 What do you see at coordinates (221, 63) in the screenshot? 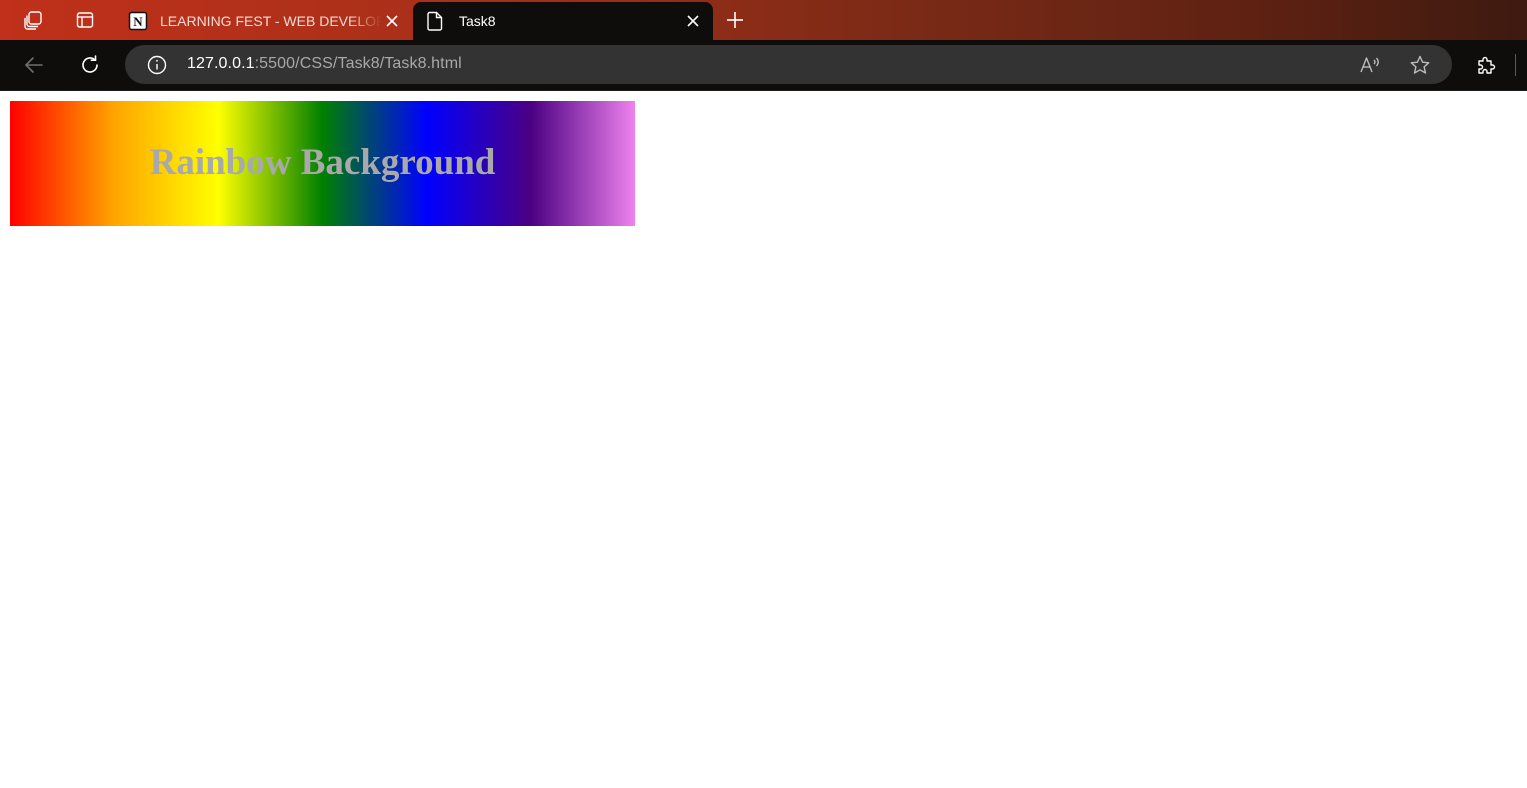
I see `url-host: 127.0.0.1` at bounding box center [221, 63].